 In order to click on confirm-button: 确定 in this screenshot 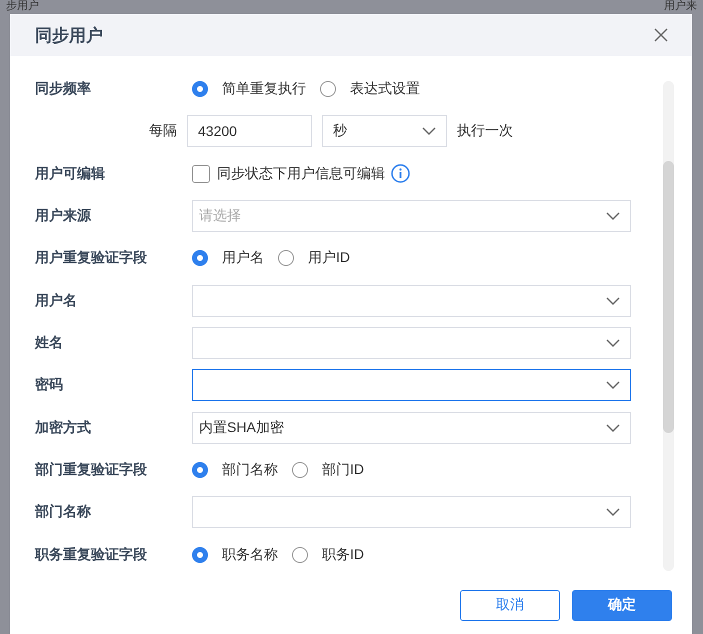, I will do `click(622, 605)`.